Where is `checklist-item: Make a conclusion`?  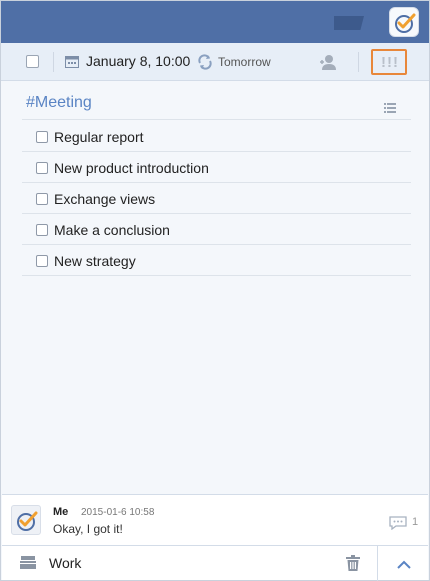 checklist-item: Make a conclusion is located at coordinates (216, 229).